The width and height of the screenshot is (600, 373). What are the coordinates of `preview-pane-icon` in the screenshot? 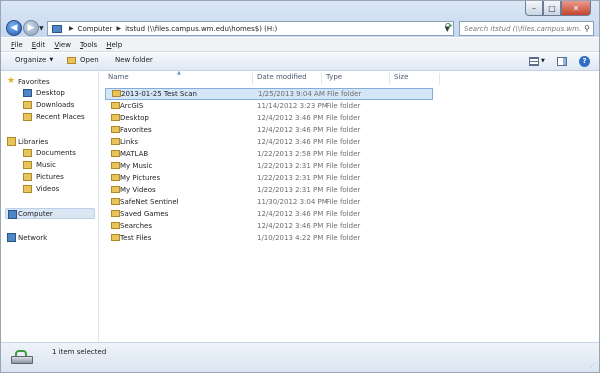 It's located at (562, 61).